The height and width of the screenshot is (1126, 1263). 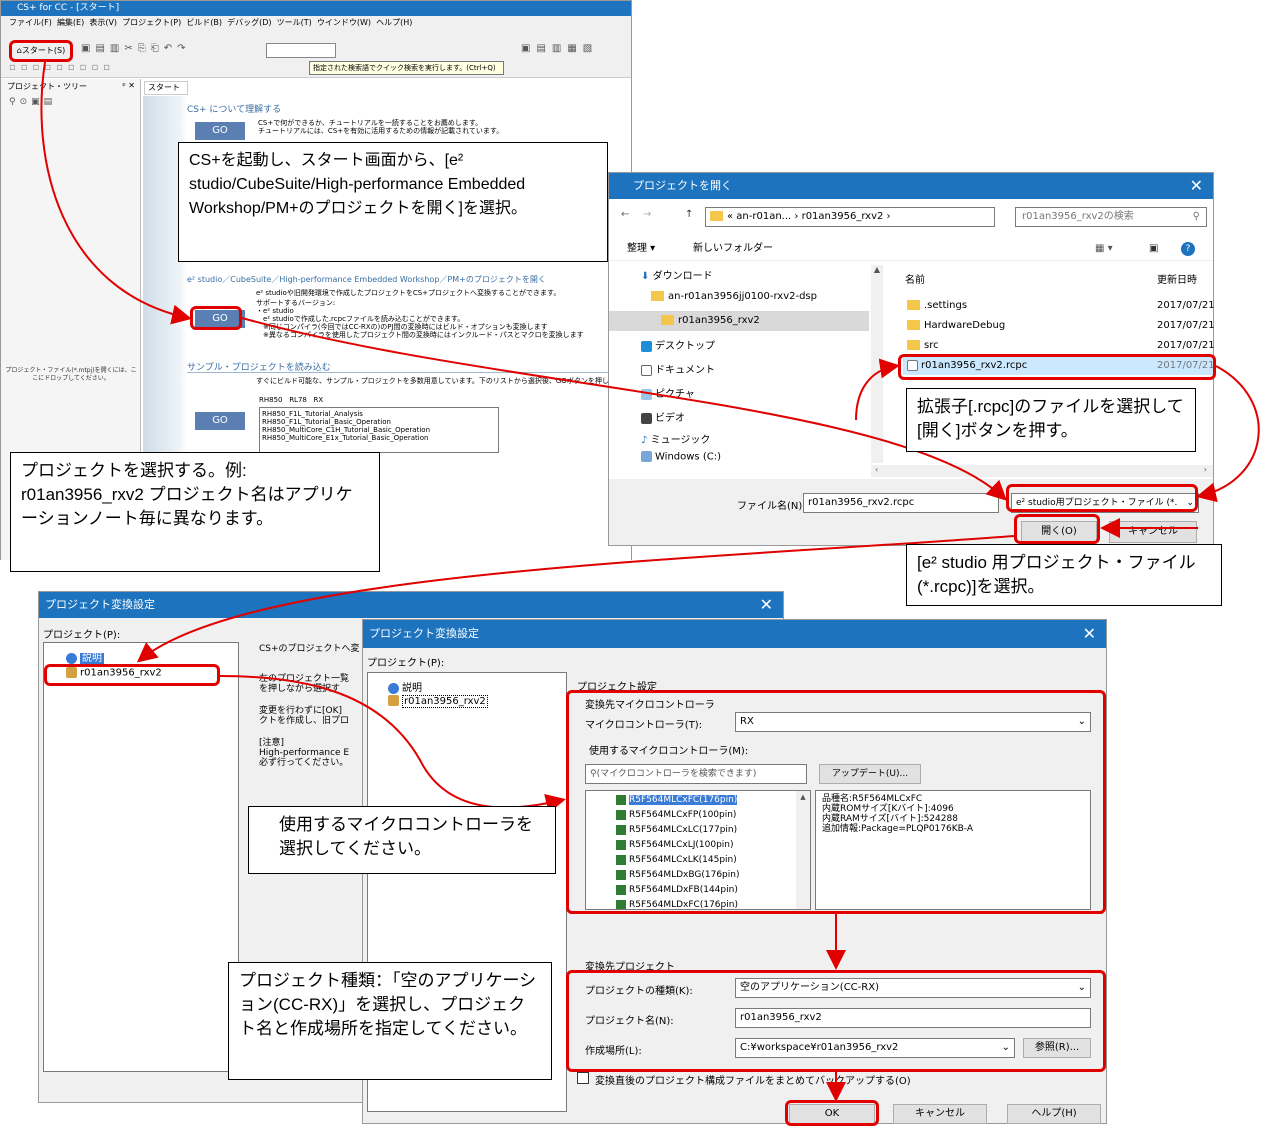 What do you see at coordinates (116, 193) in the screenshot?
I see `arrow-start-to-go` at bounding box center [116, 193].